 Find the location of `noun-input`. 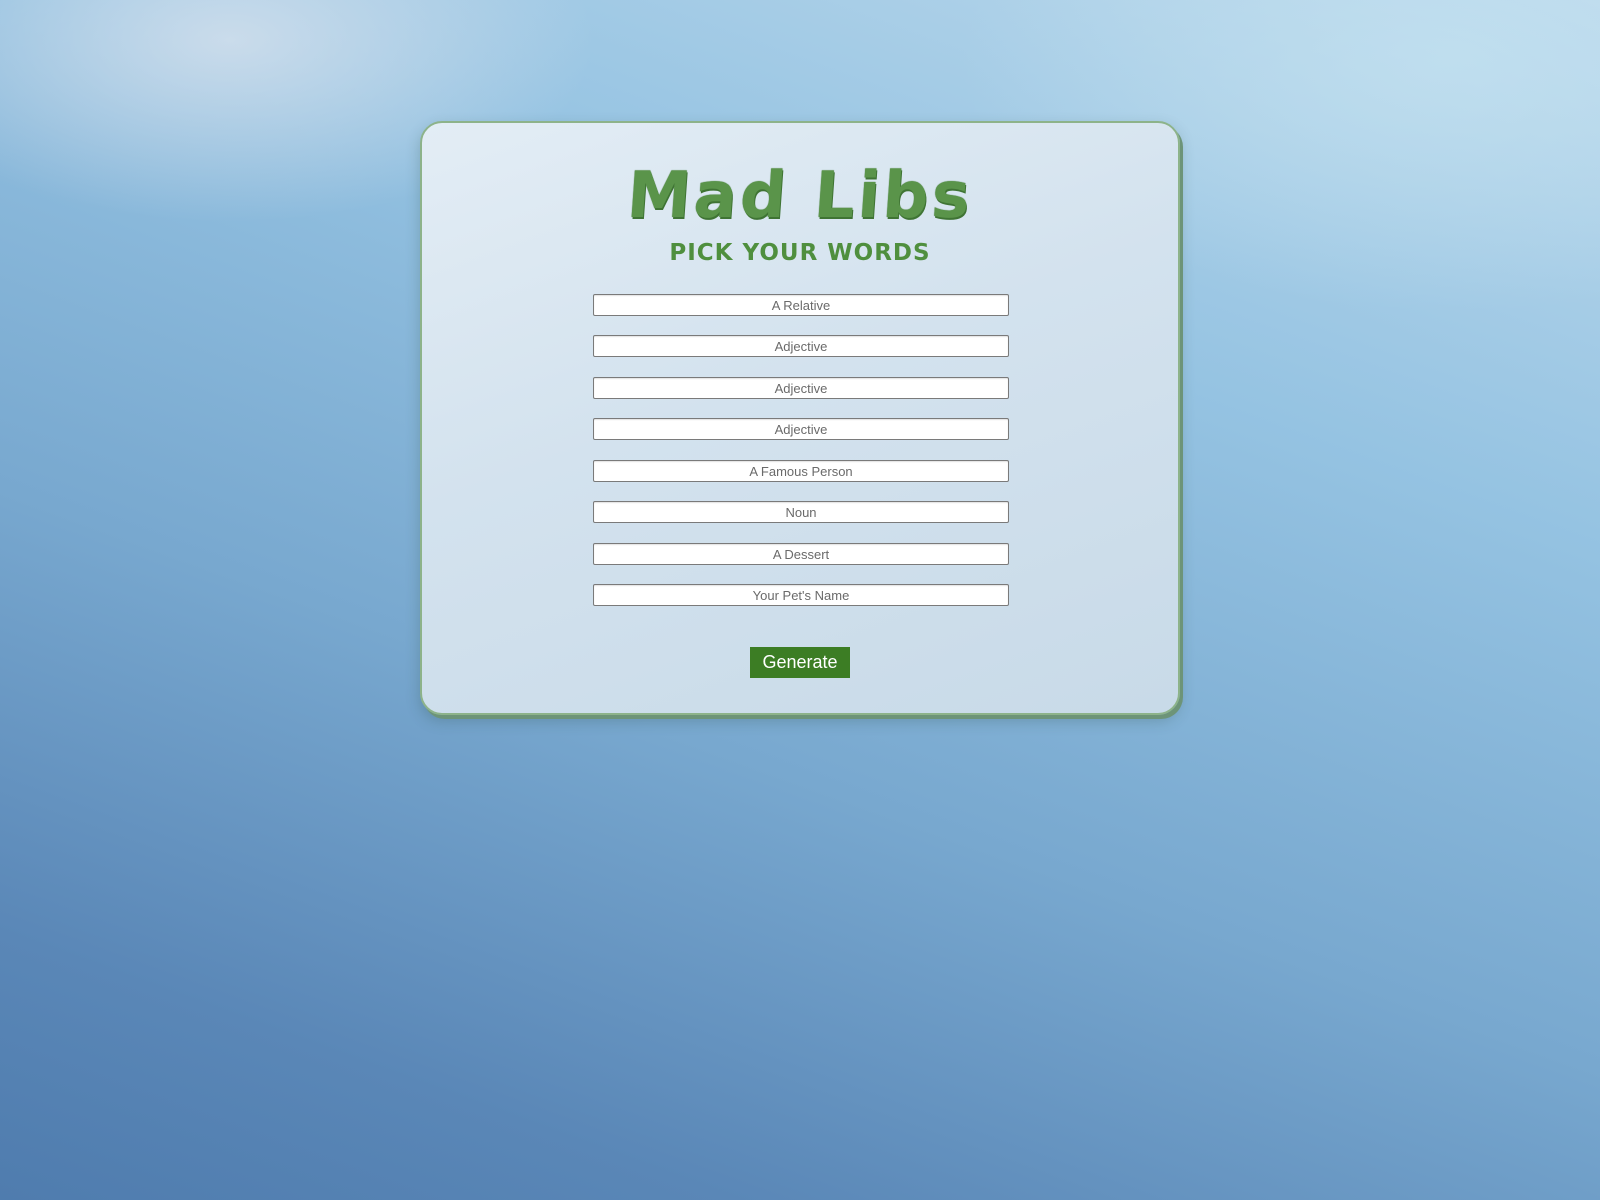

noun-input is located at coordinates (801, 512).